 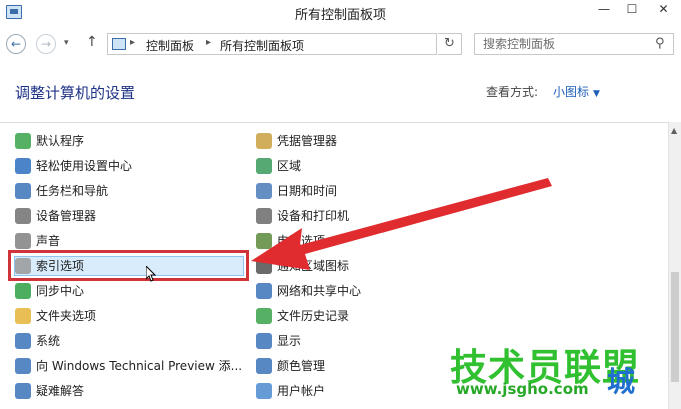 I want to click on control-panel-item: 凭据管理器, so click(x=296, y=140).